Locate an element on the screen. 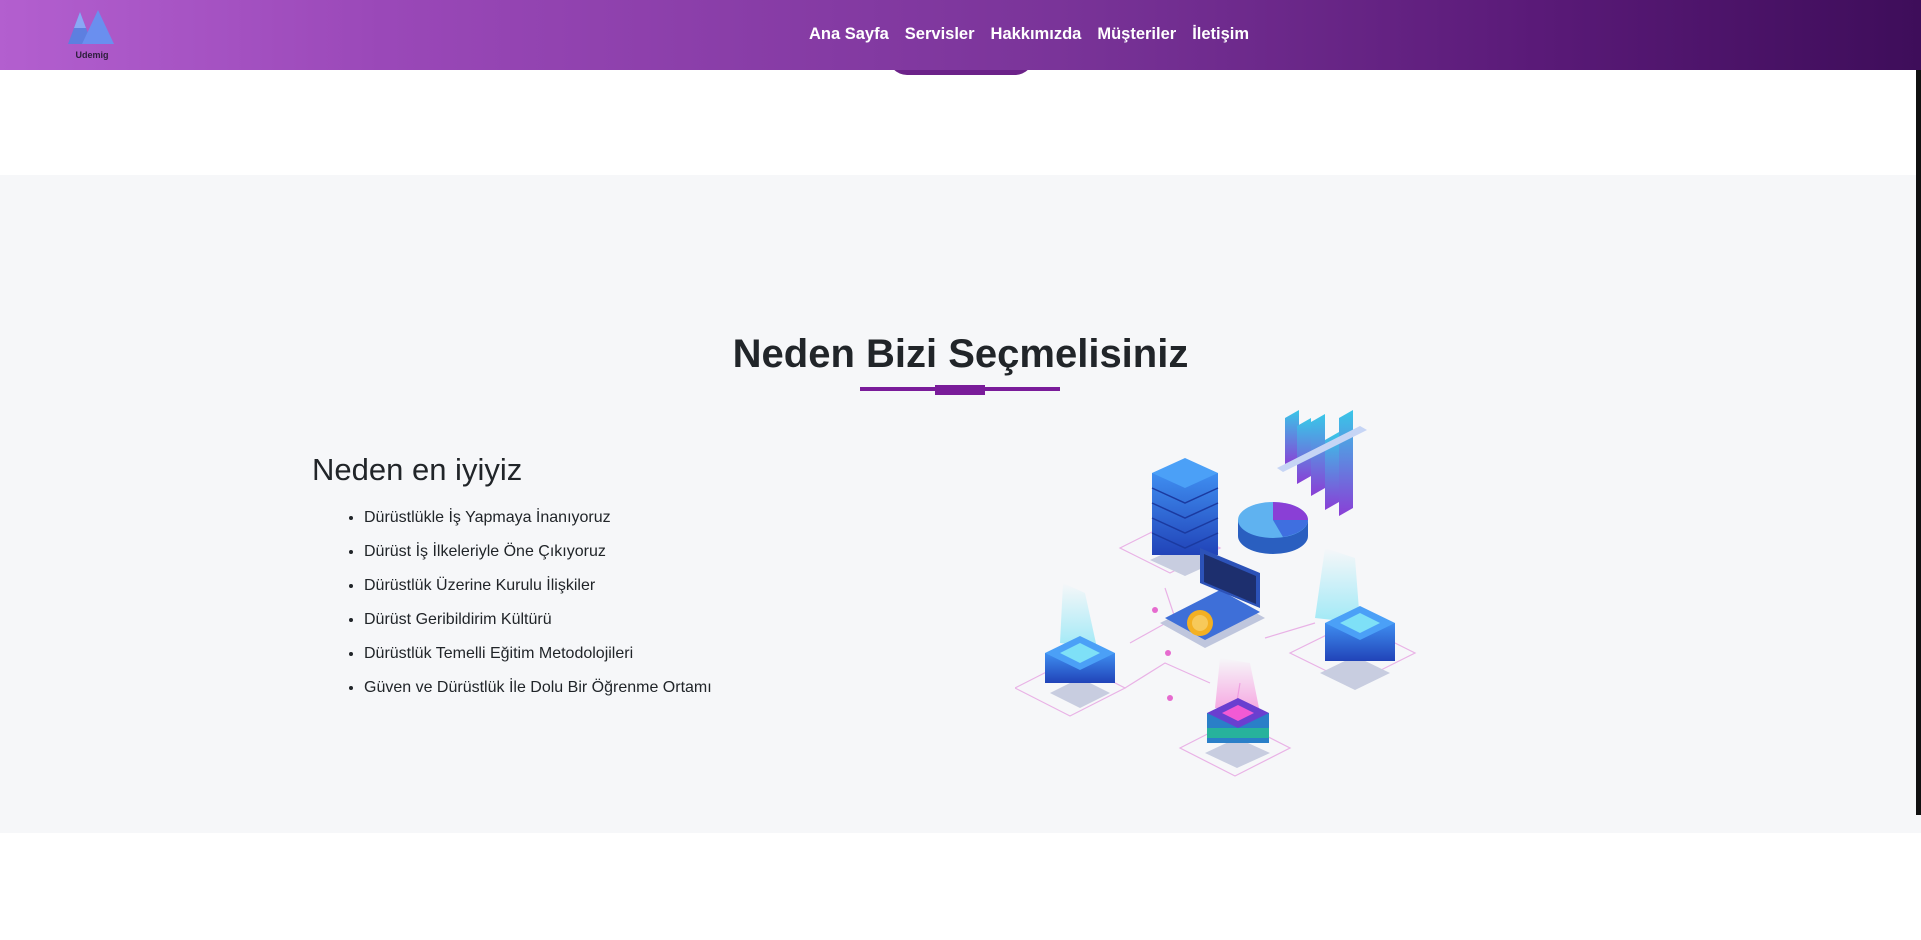 The height and width of the screenshot is (940, 1921). nav-link-services: Servisler is located at coordinates (940, 34).